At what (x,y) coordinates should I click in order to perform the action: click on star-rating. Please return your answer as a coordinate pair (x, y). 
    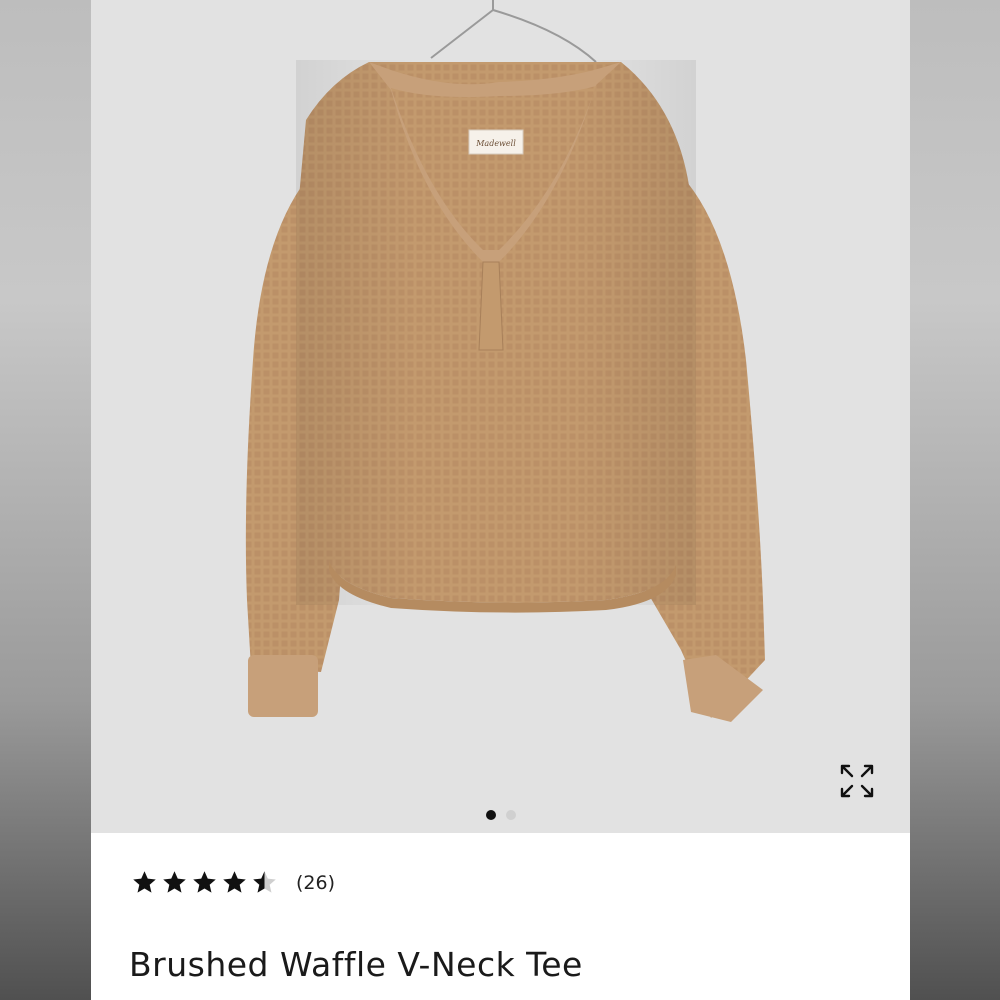
    Looking at the image, I should click on (204, 882).